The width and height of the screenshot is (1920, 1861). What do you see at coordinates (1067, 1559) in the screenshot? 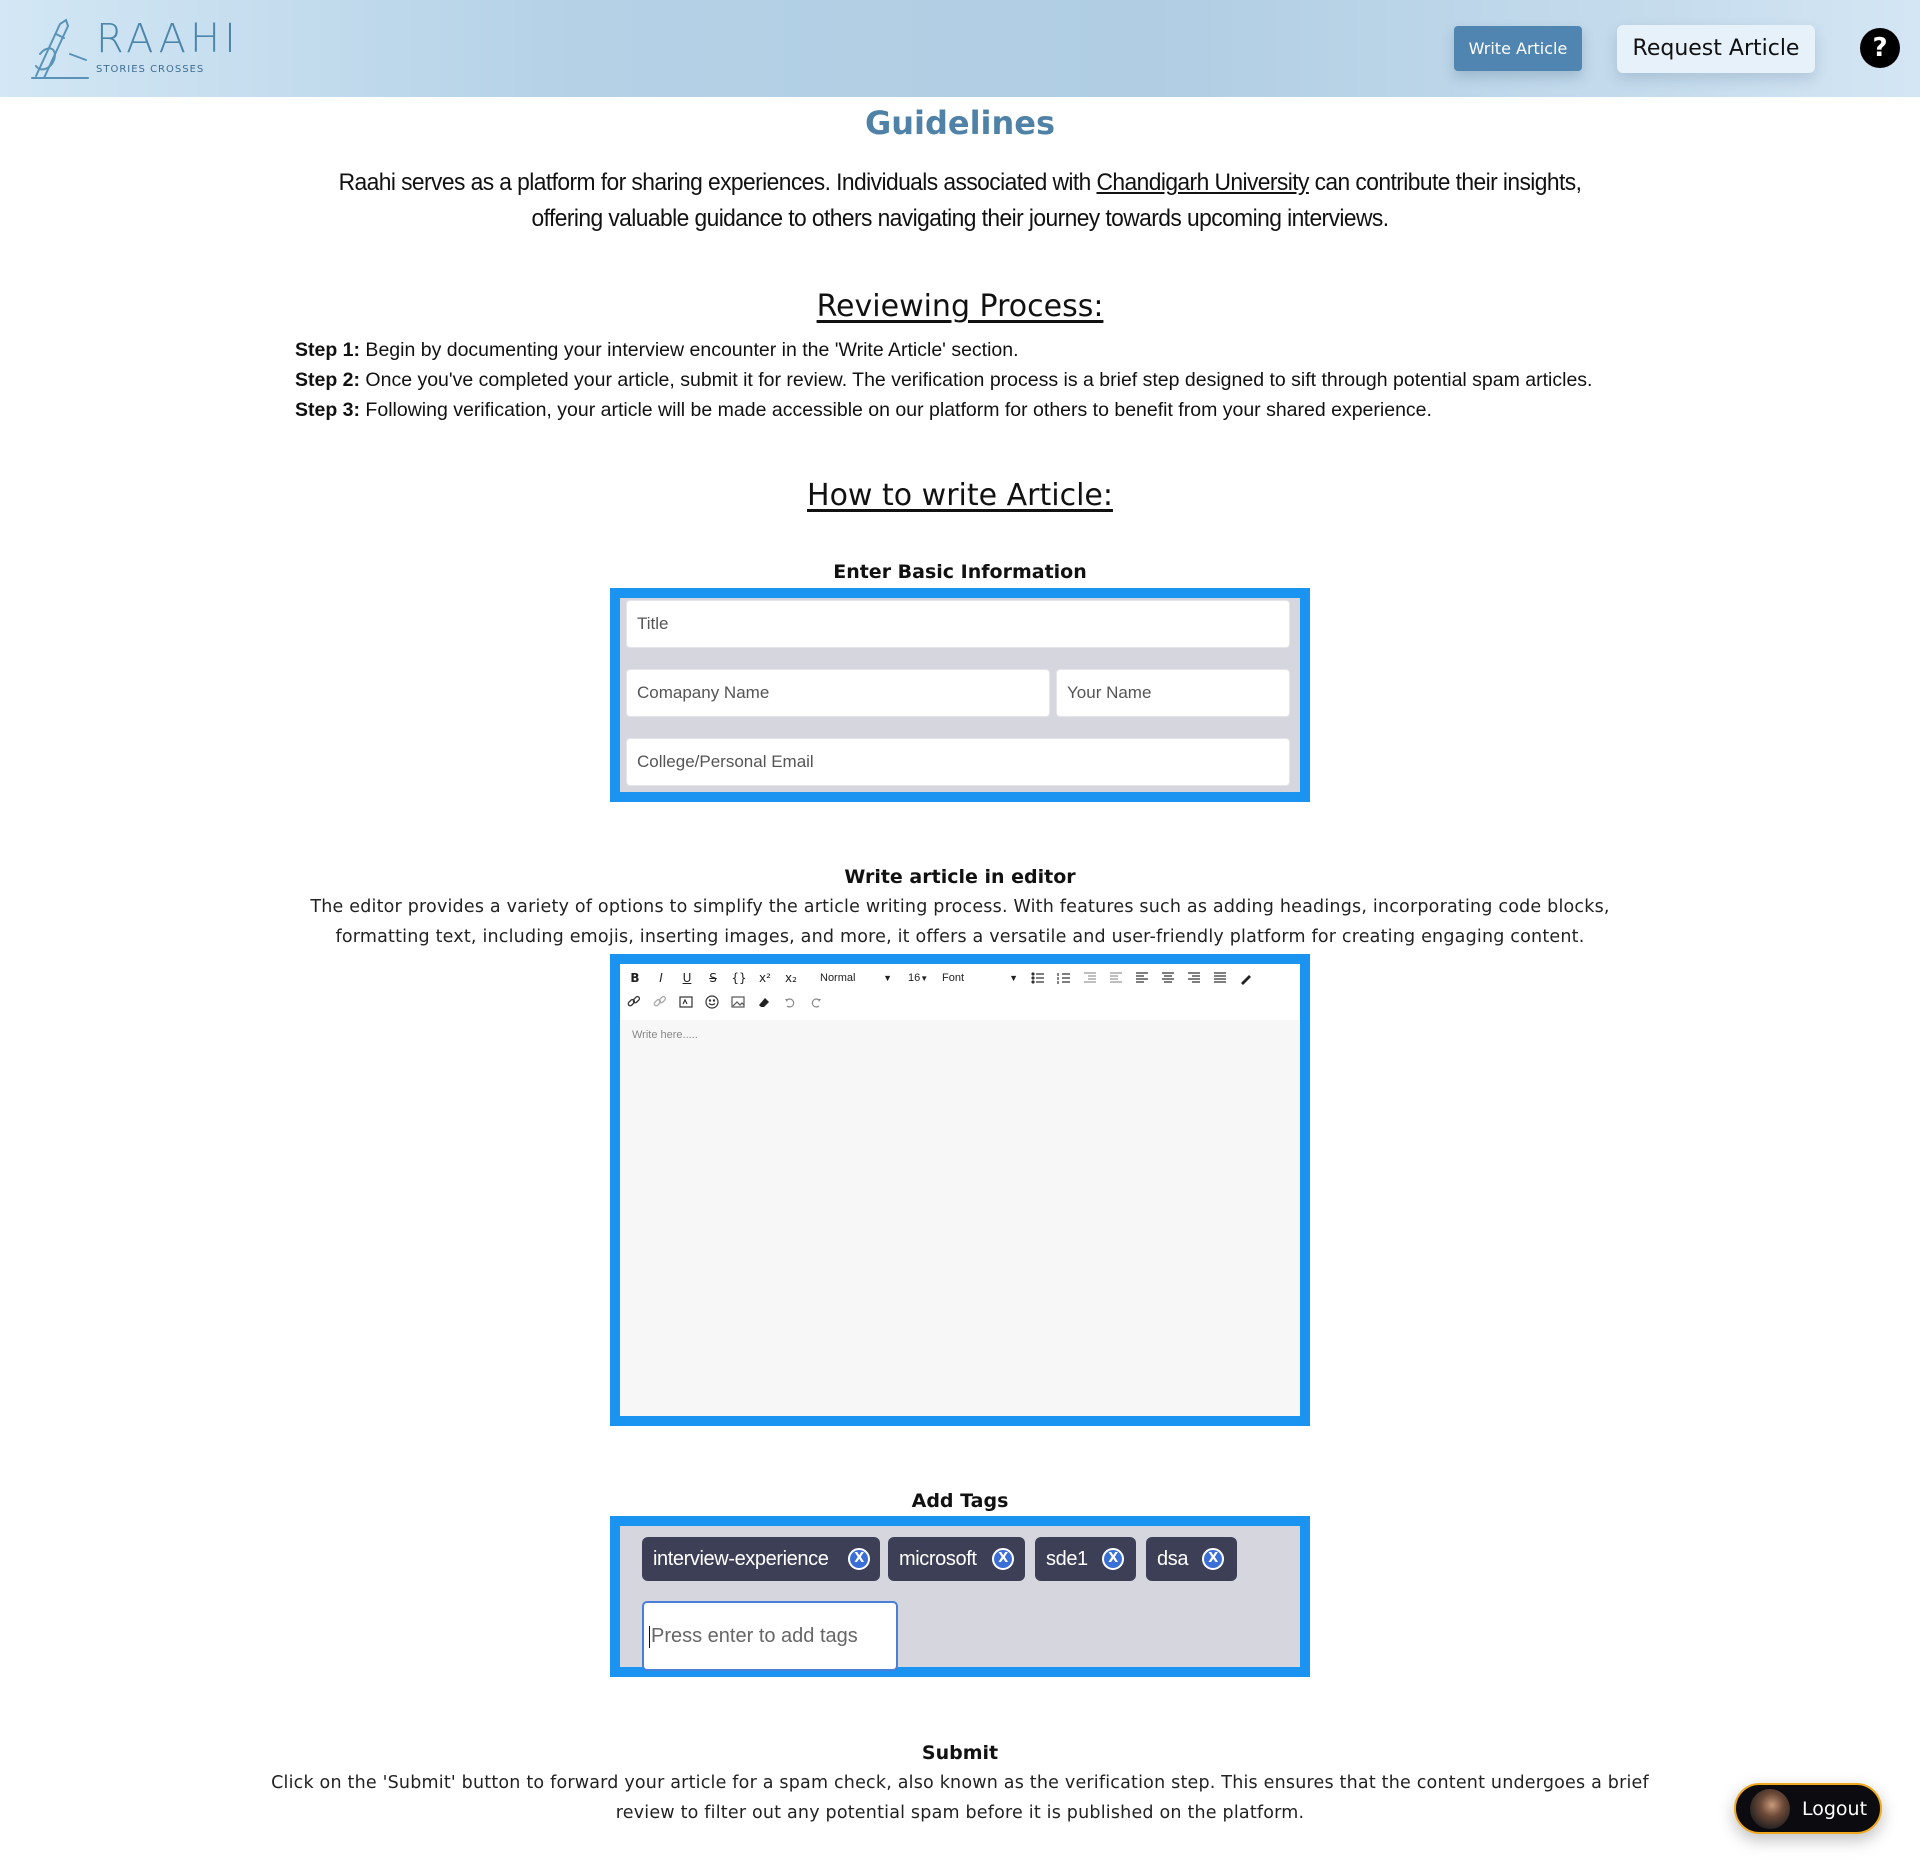
I see `tag-label: sde1` at bounding box center [1067, 1559].